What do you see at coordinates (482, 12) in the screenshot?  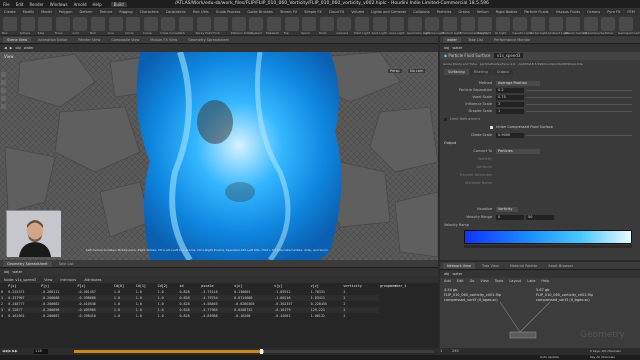 I see `shelf-tab: Vellum` at bounding box center [482, 12].